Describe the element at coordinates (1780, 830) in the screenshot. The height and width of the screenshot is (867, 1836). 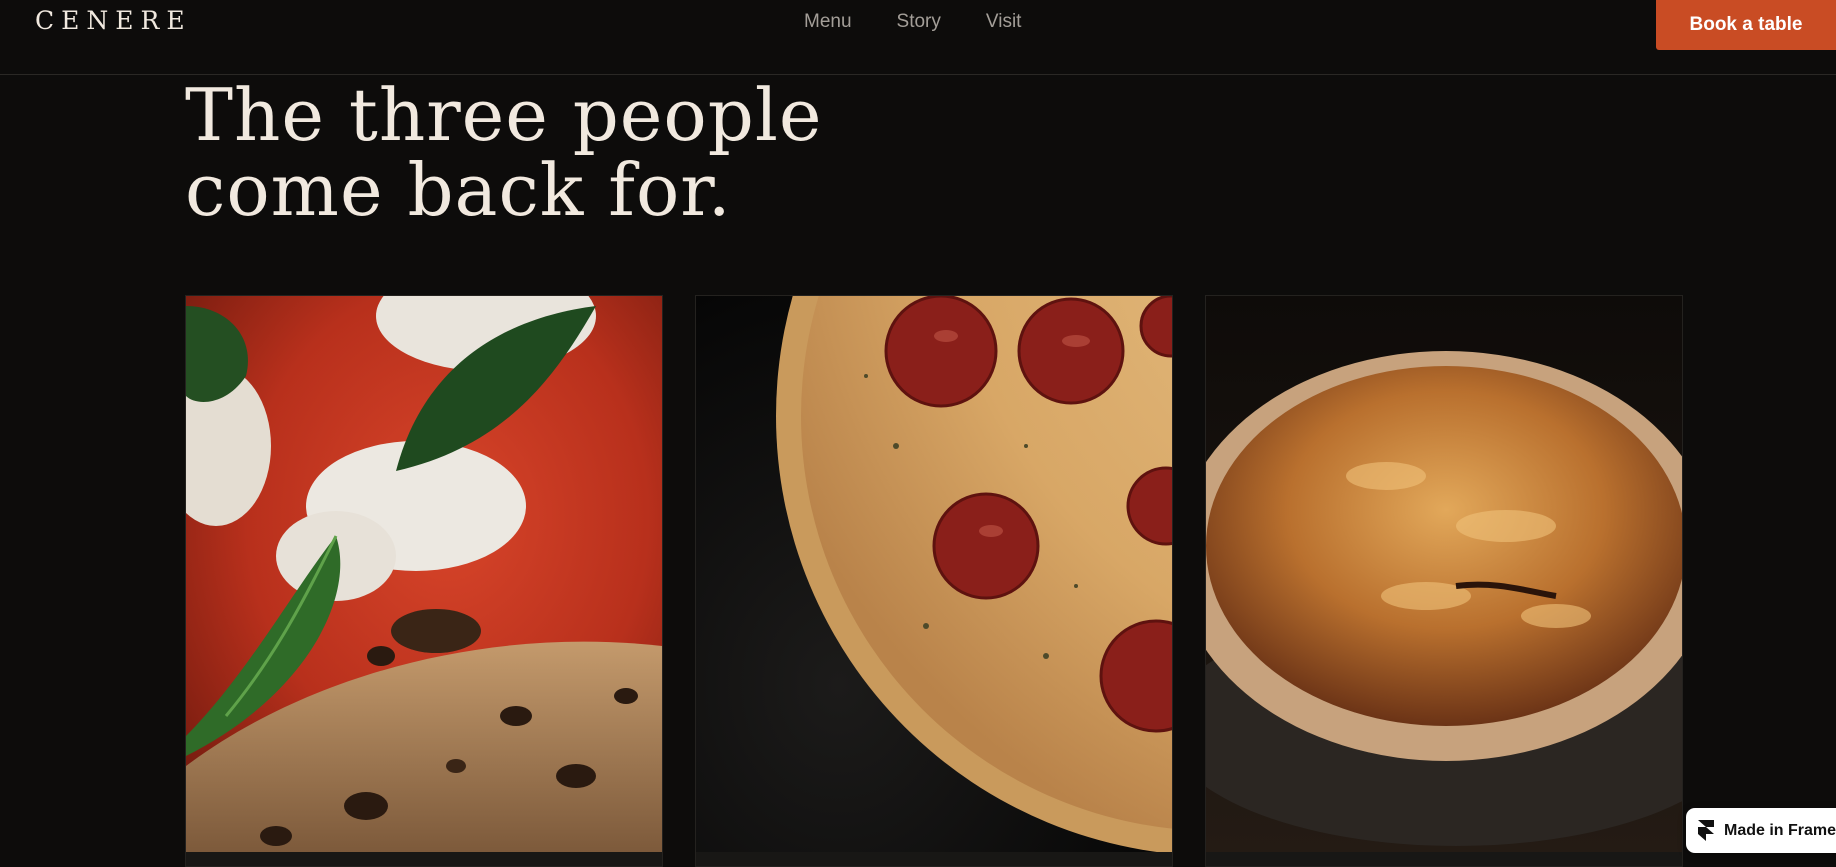
I see `framer-badge-label: Made in Framer` at that location.